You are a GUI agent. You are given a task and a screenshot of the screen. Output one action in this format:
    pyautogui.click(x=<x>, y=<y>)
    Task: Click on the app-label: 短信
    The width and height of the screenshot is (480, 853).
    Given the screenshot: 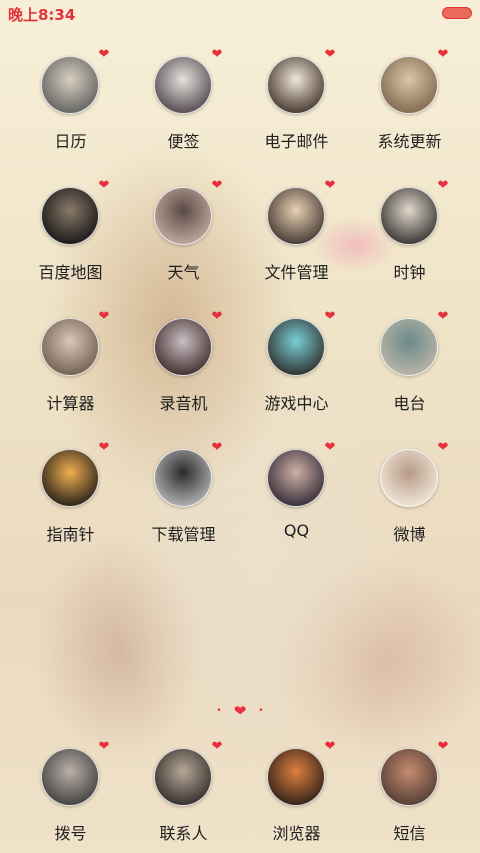 What is the action you would take?
    pyautogui.click(x=409, y=833)
    